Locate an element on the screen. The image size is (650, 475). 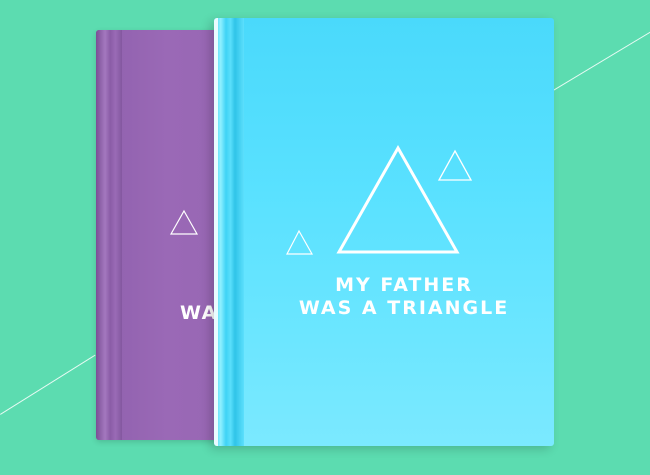
title-line-2: WAS A TRIANGLE is located at coordinates (404, 308).